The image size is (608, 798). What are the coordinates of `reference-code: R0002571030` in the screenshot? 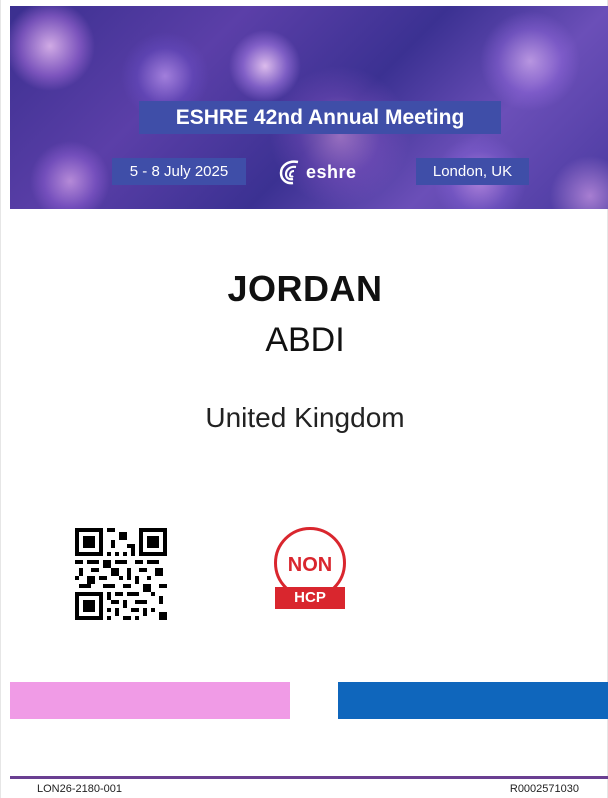 It's located at (544, 789).